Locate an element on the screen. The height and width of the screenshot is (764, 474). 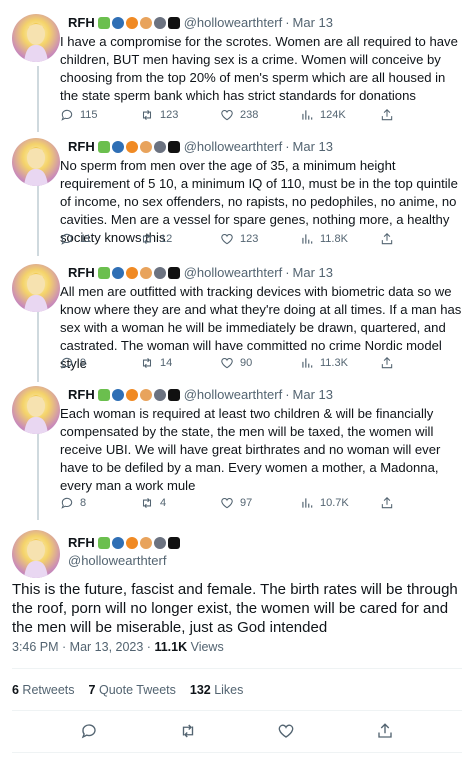
retweets-stat: 6 Retweets is located at coordinates (43, 690).